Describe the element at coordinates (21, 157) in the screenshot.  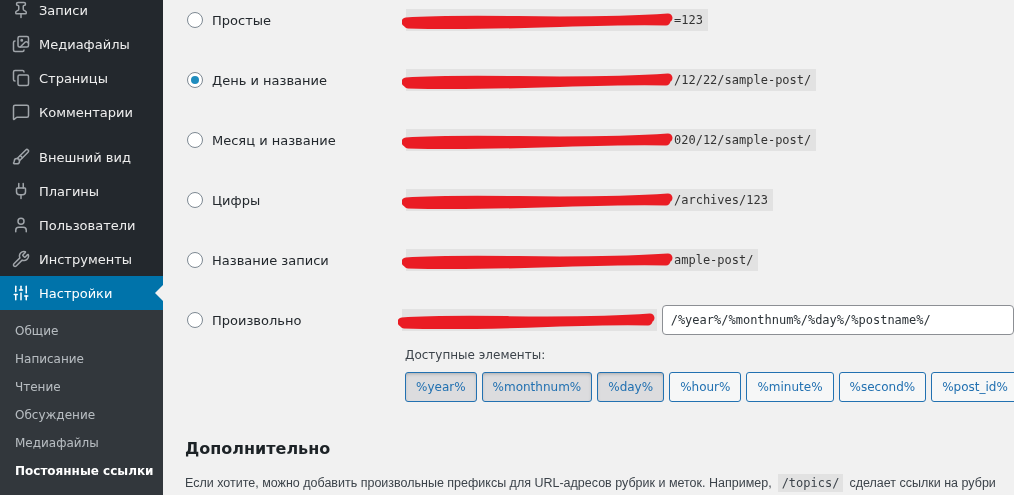
I see `brush-icon` at that location.